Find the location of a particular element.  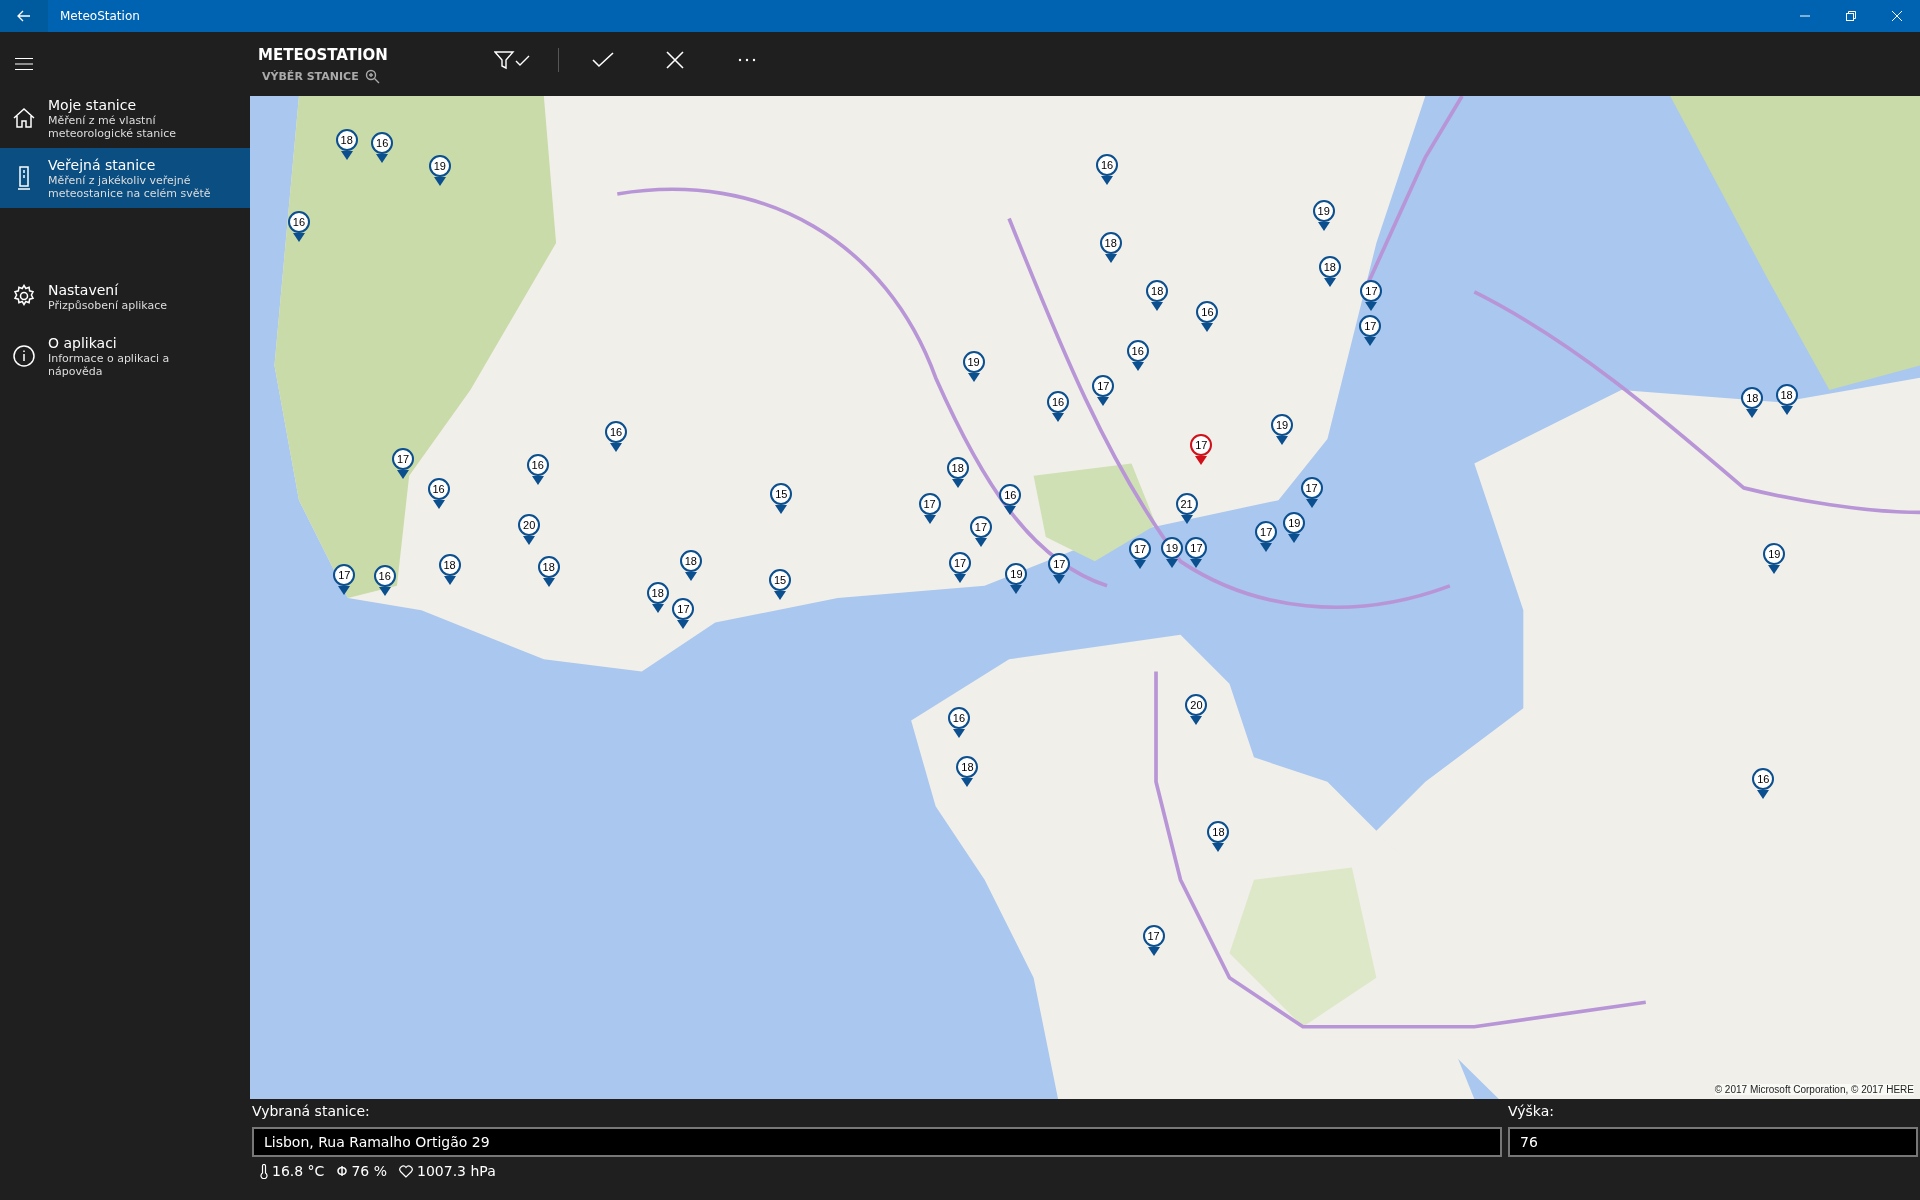

nav-item: Veřejná stanice Měření z jakékoliv veřejné meteostanice na celém světě is located at coordinates (125, 178).